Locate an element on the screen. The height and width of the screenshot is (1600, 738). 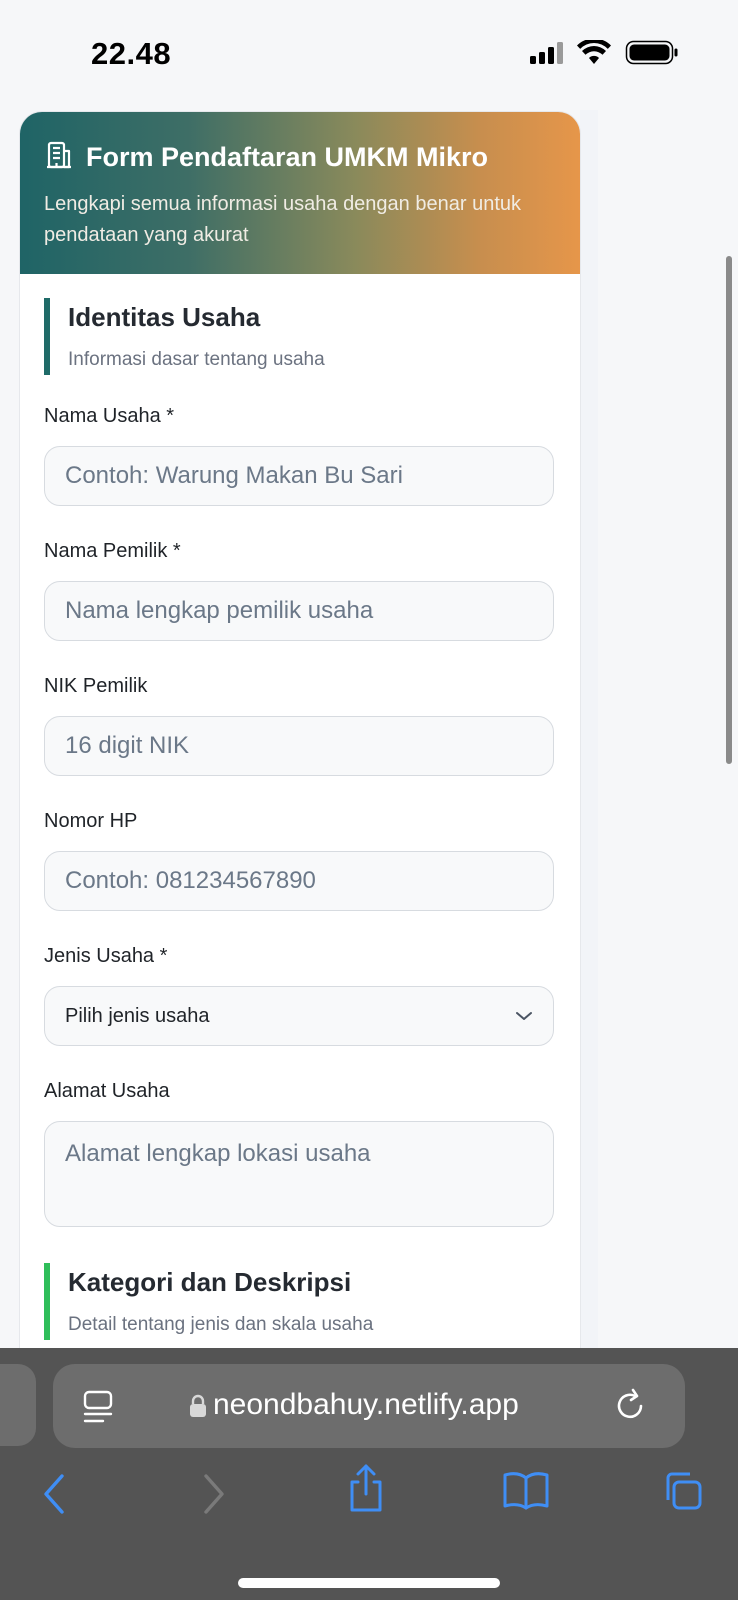
nomor-hp-label: Nomor HP is located at coordinates (91, 821).